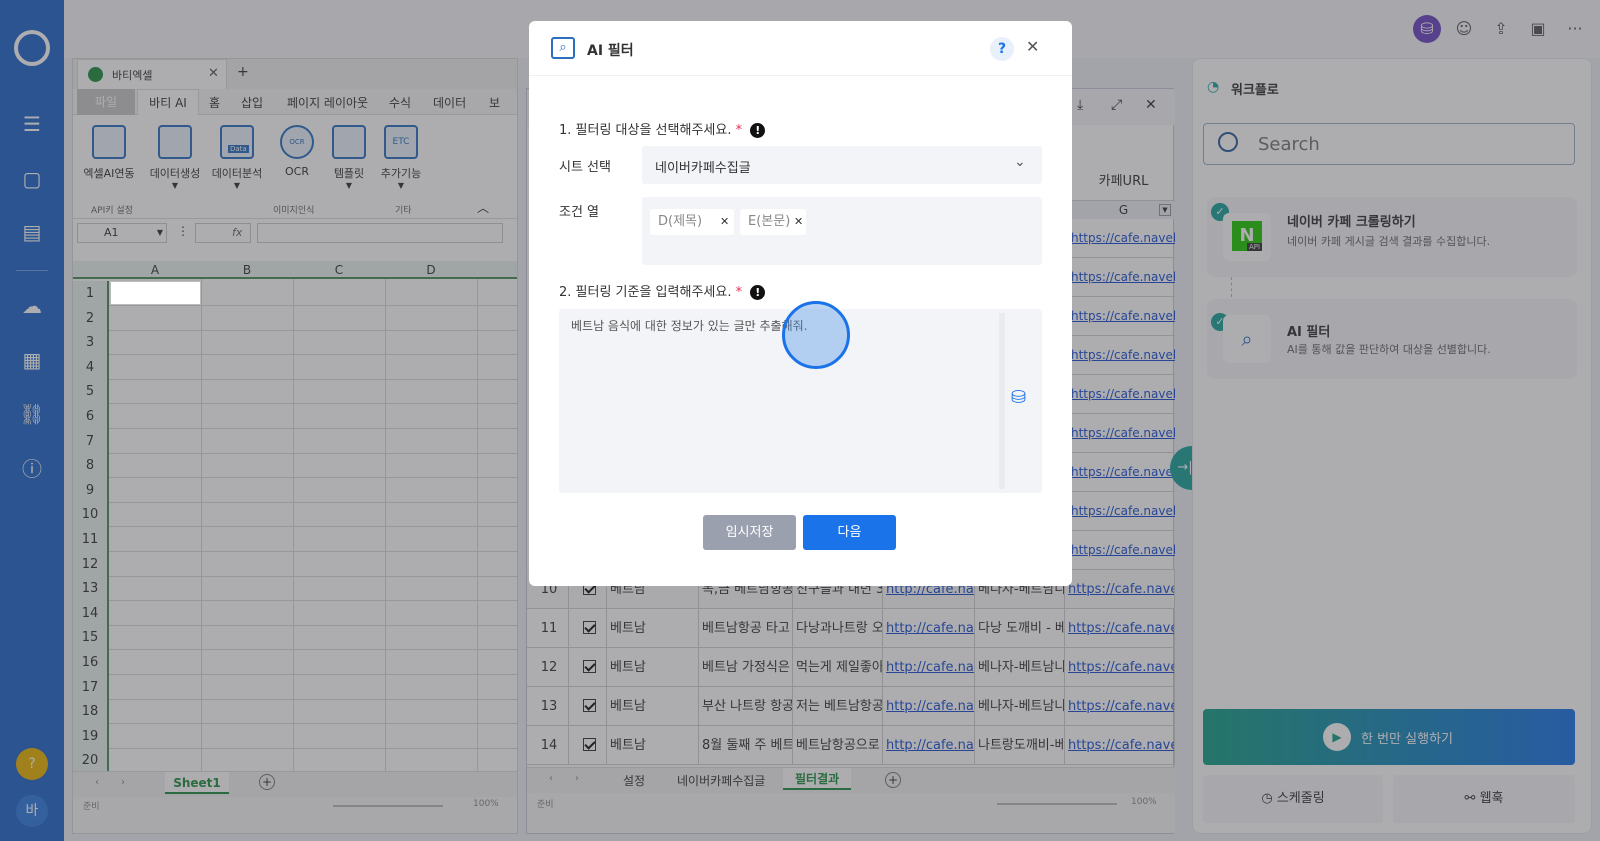  I want to click on step1-label: 1. 필터링 대상을 선택해주세요., so click(645, 130).